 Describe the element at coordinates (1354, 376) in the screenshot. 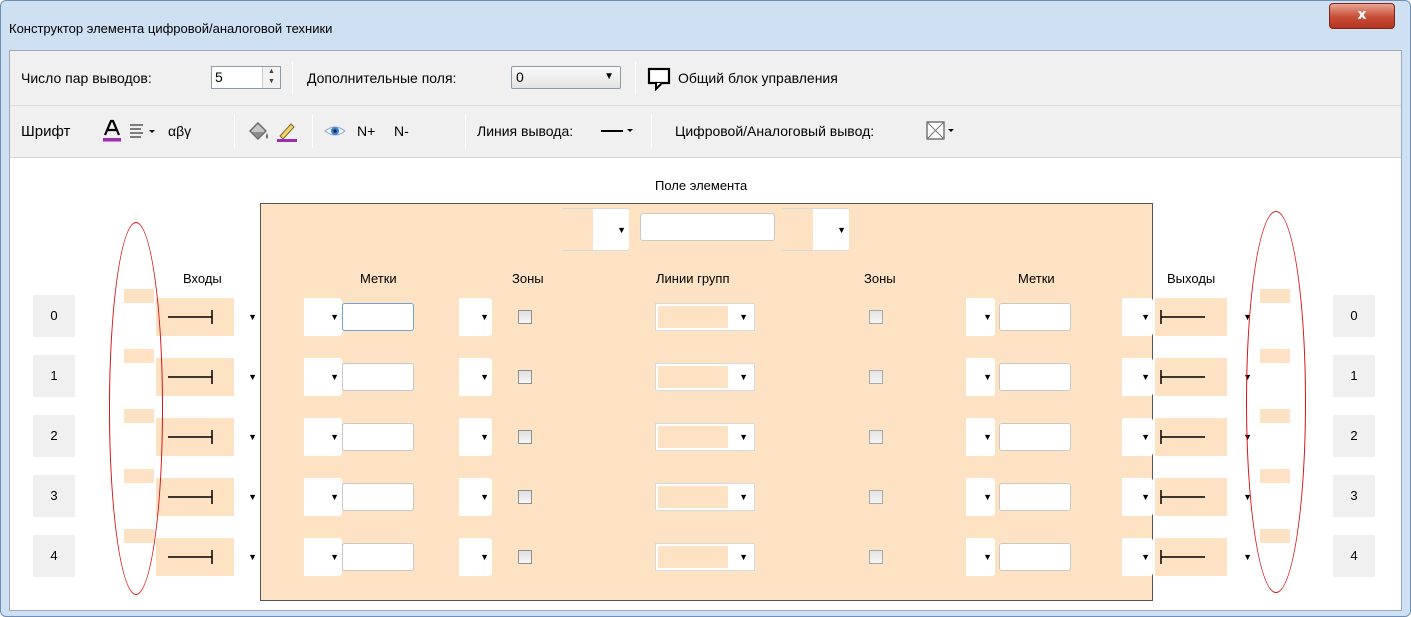

I see `pin-index-right: 1` at that location.